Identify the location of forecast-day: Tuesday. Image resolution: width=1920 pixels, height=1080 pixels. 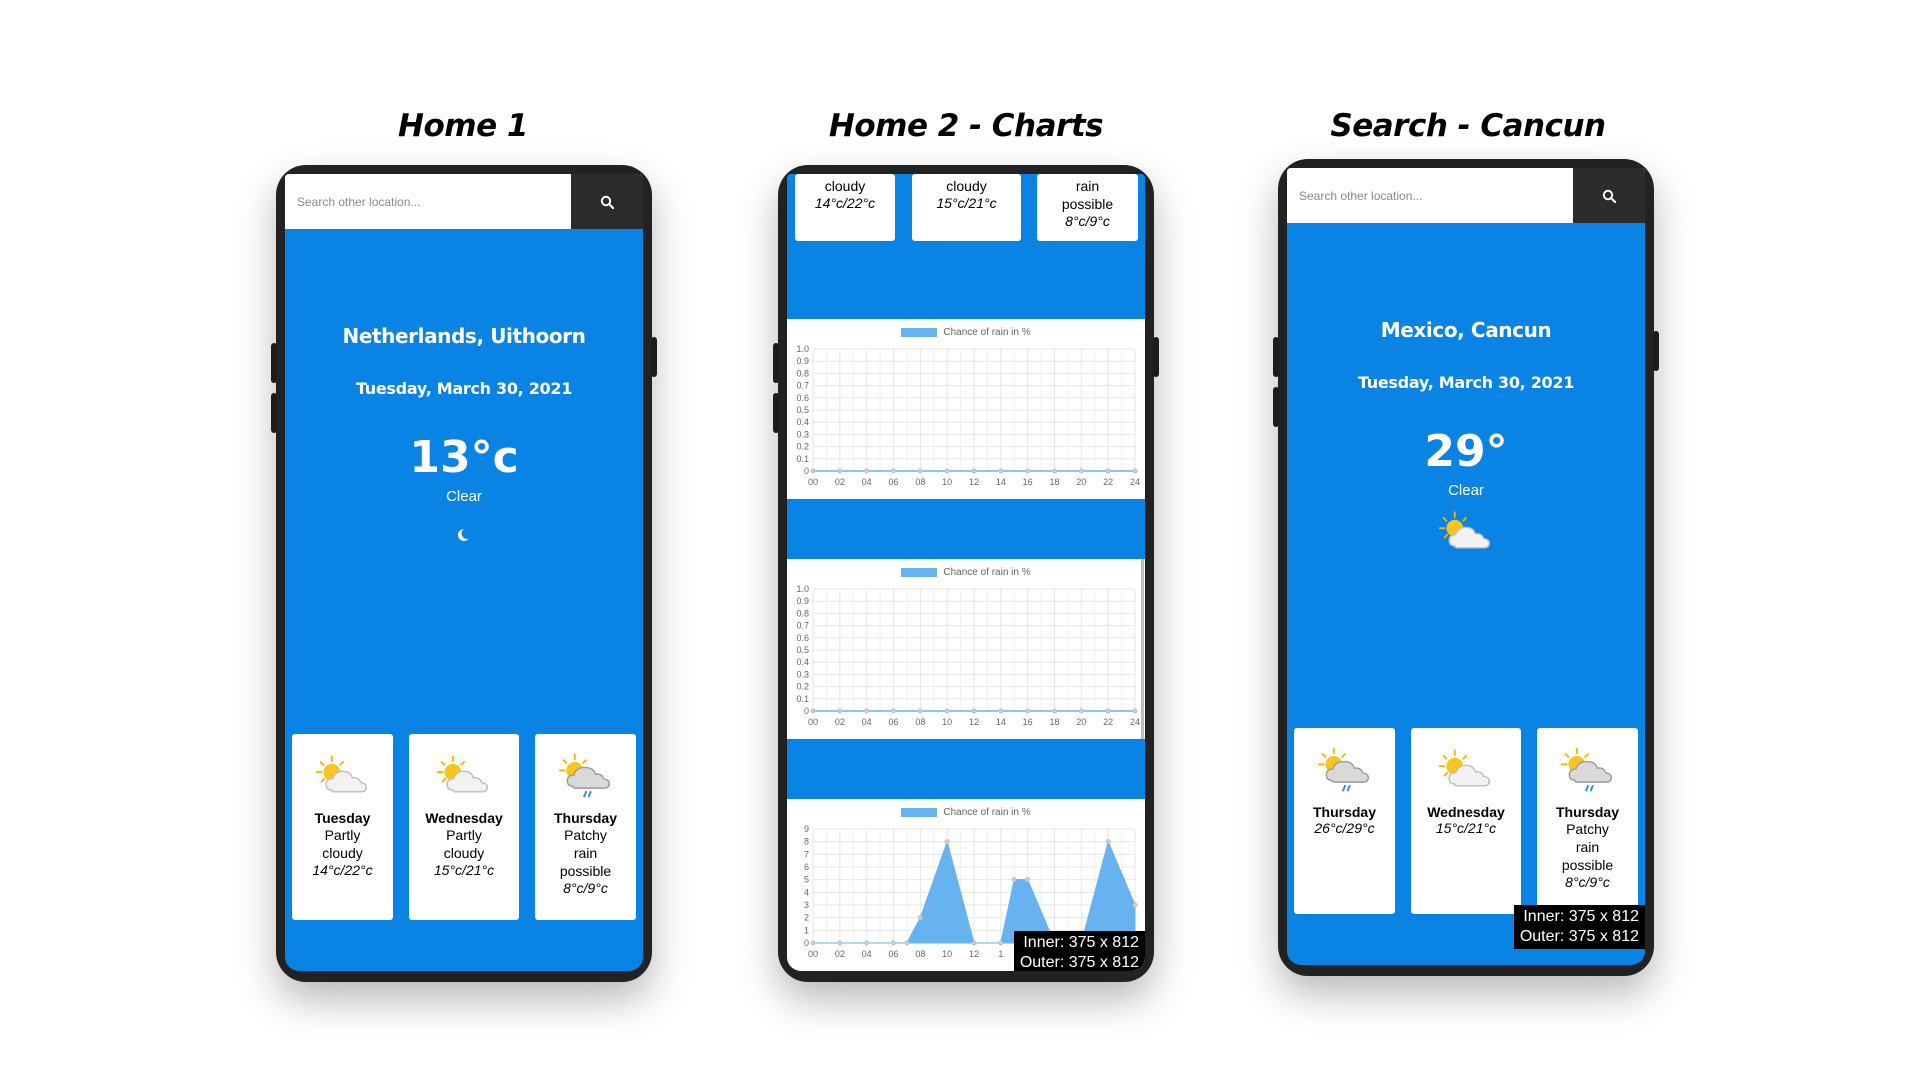
(342, 818).